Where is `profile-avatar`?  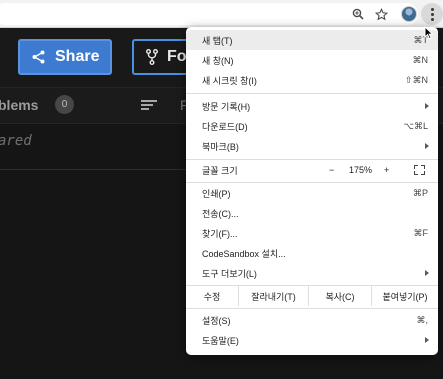 profile-avatar is located at coordinates (409, 14).